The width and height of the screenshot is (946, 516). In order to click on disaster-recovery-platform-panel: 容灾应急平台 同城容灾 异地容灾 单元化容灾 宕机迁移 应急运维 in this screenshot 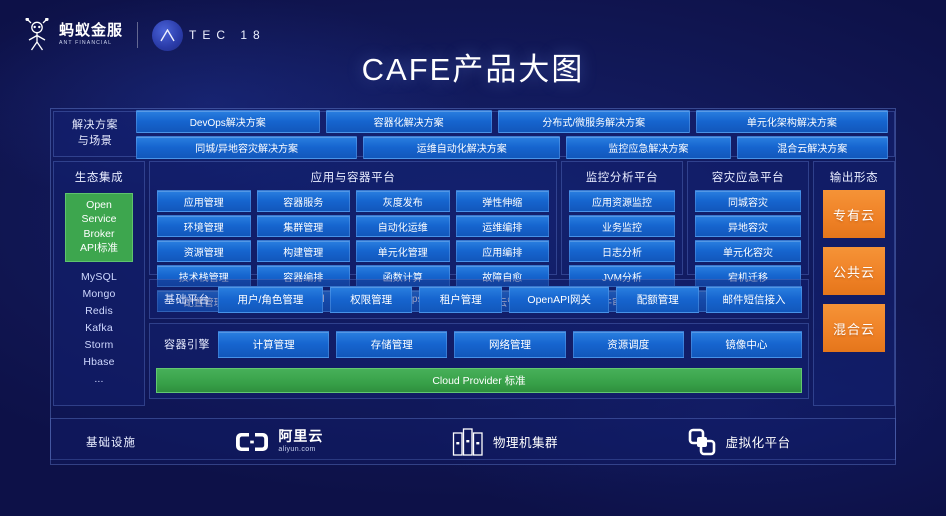, I will do `click(748, 236)`.